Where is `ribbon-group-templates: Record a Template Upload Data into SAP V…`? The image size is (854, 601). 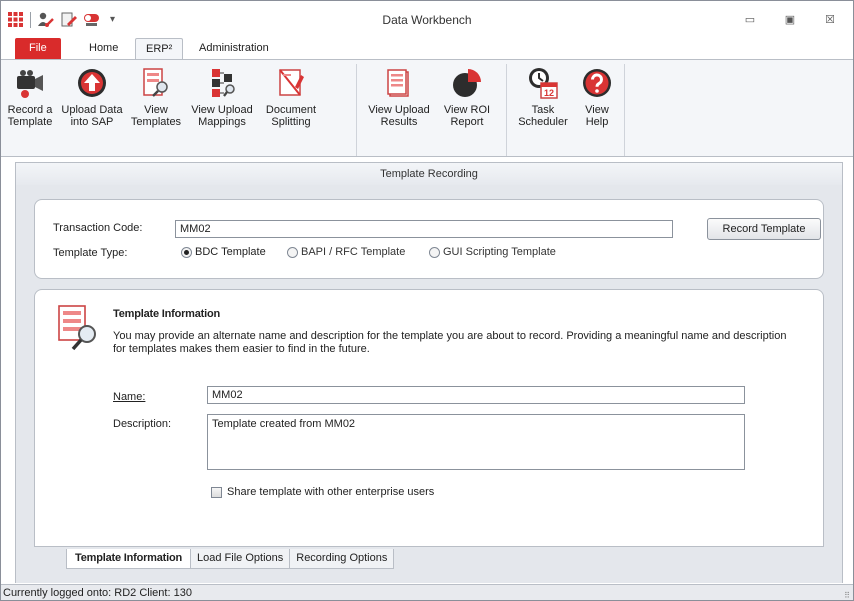
ribbon-group-templates: Record a Template Upload Data into SAP V… is located at coordinates (180, 110).